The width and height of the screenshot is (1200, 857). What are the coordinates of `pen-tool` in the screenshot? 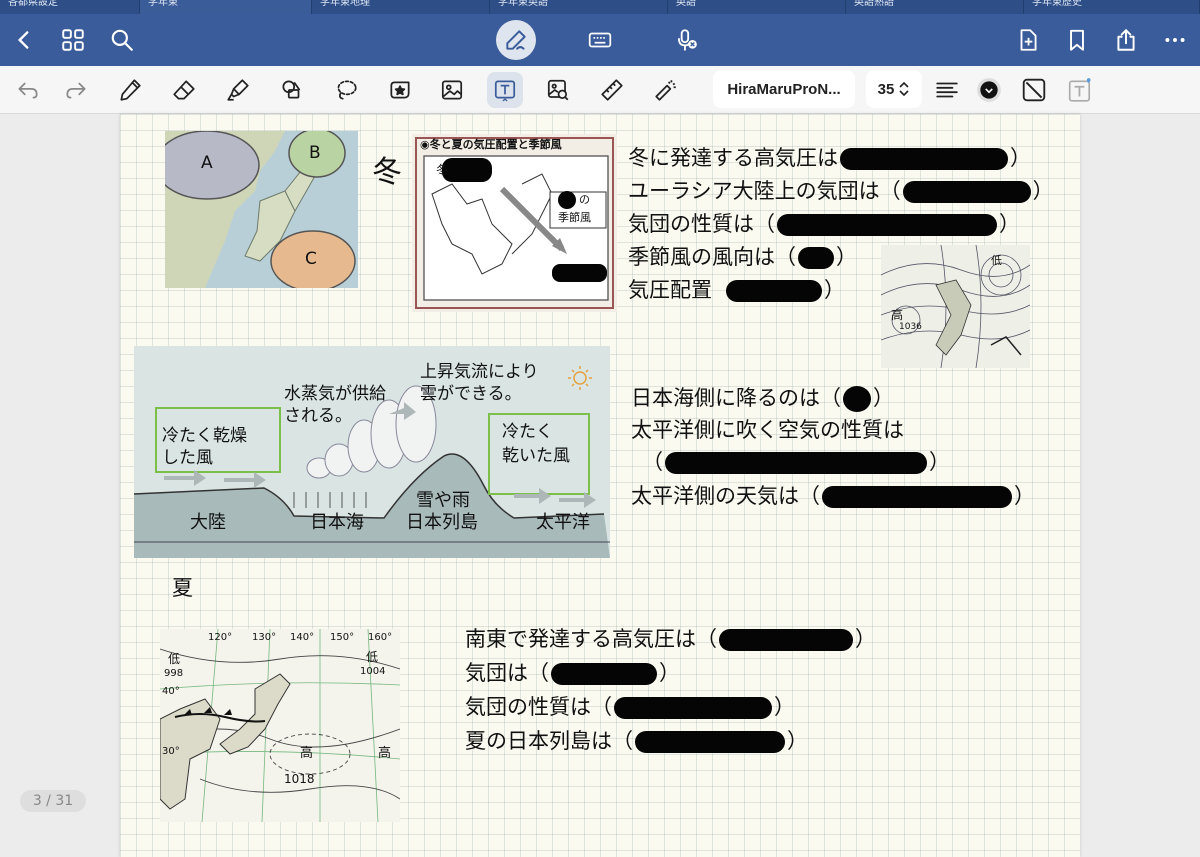 It's located at (130, 90).